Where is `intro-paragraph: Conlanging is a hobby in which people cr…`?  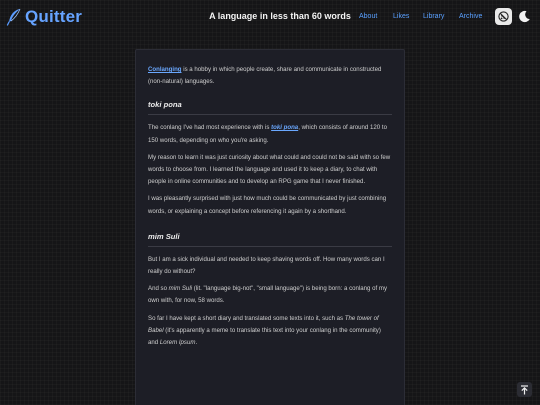 intro-paragraph: Conlanging is a hobby in which people cr… is located at coordinates (265, 76).